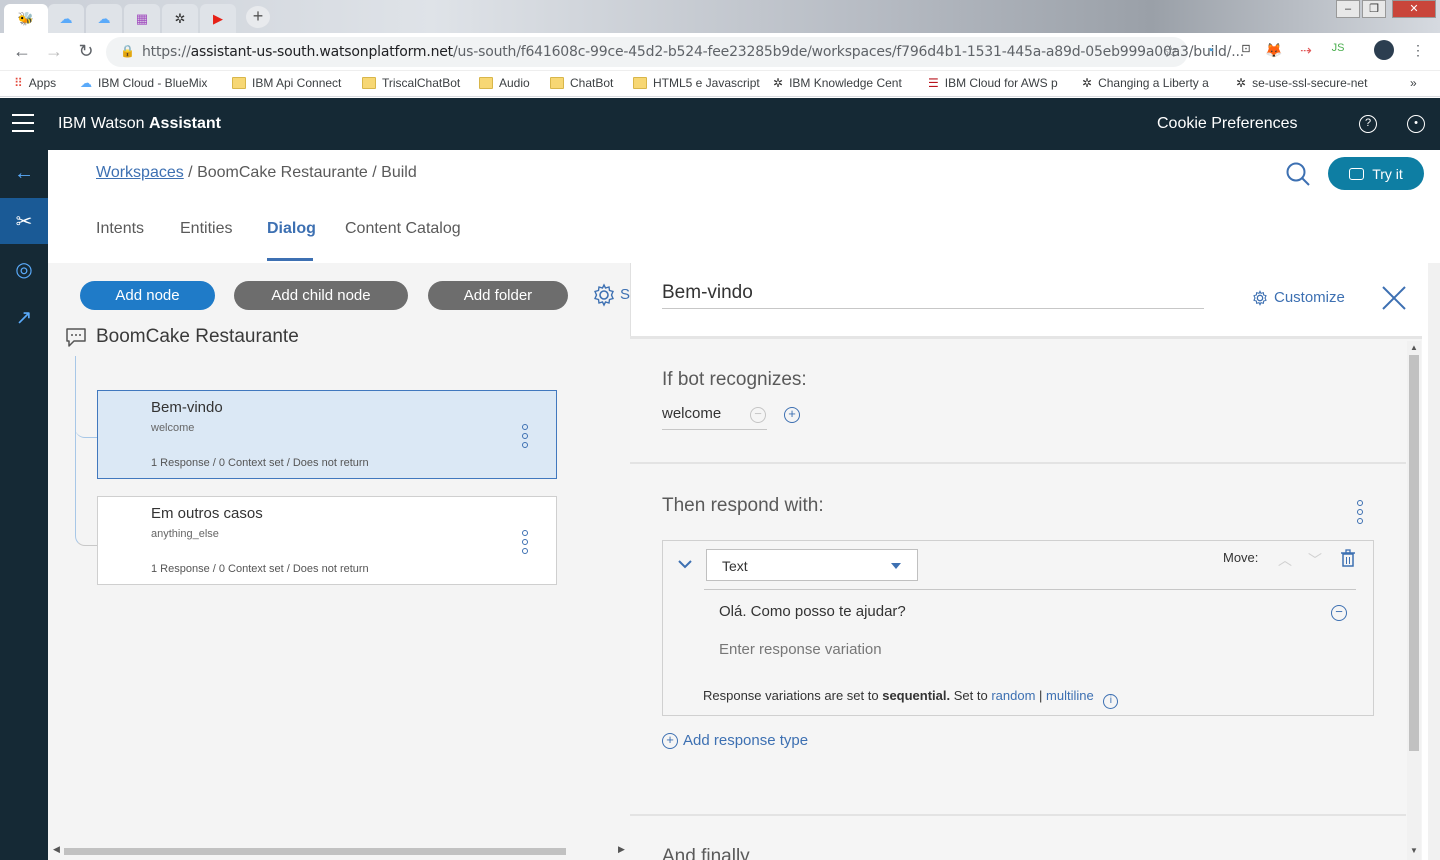 This screenshot has height=860, width=1440. What do you see at coordinates (625, 294) in the screenshot?
I see `settings-label: S` at bounding box center [625, 294].